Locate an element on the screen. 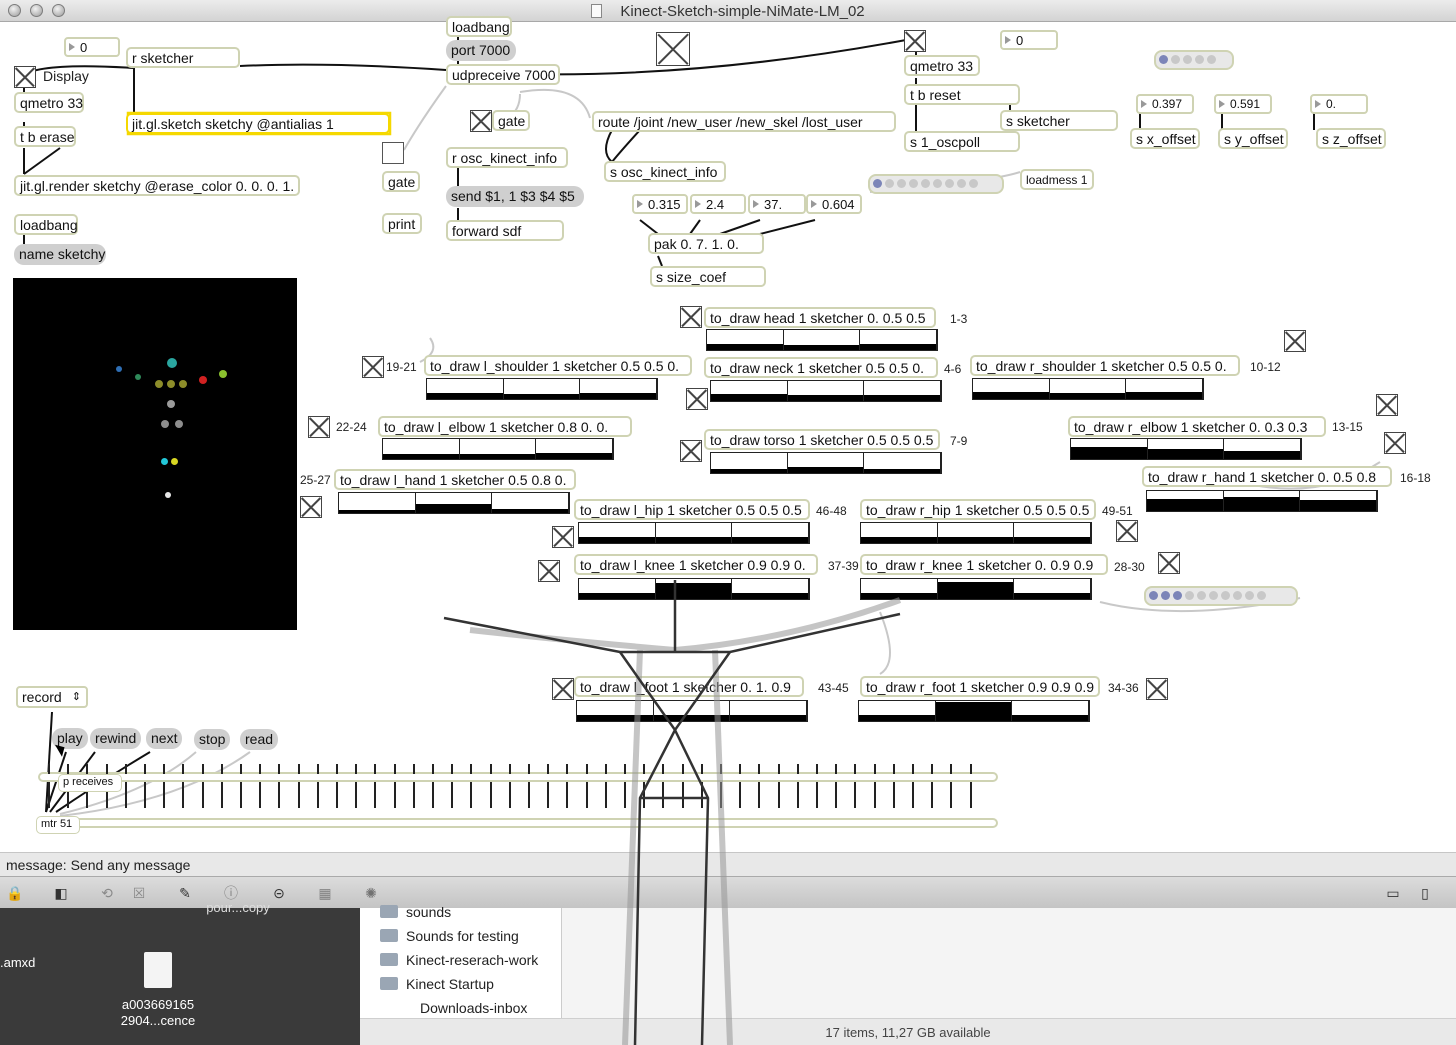 Image resolution: width=1456 pixels, height=1045 pixels. radiogroup-mid is located at coordinates (936, 184).